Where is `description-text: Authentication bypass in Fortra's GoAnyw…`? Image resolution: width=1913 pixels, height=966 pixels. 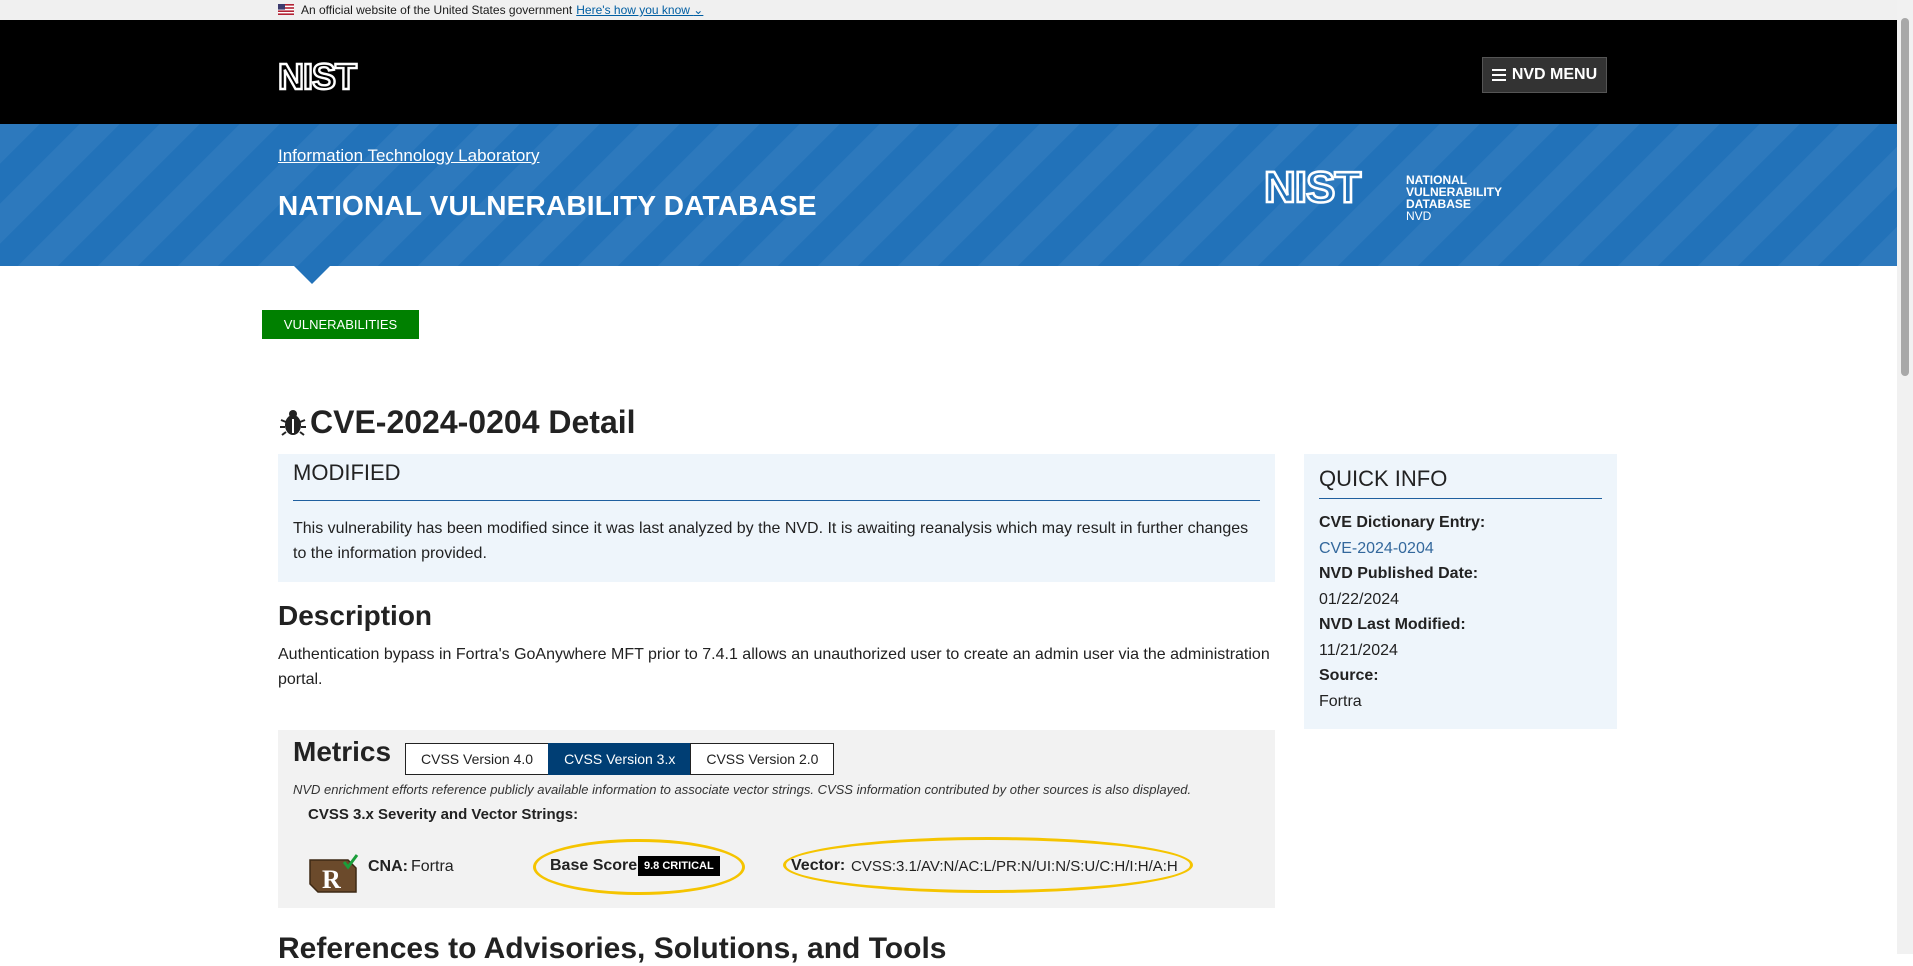 description-text: Authentication bypass in Fortra's GoAnyw… is located at coordinates (774, 667).